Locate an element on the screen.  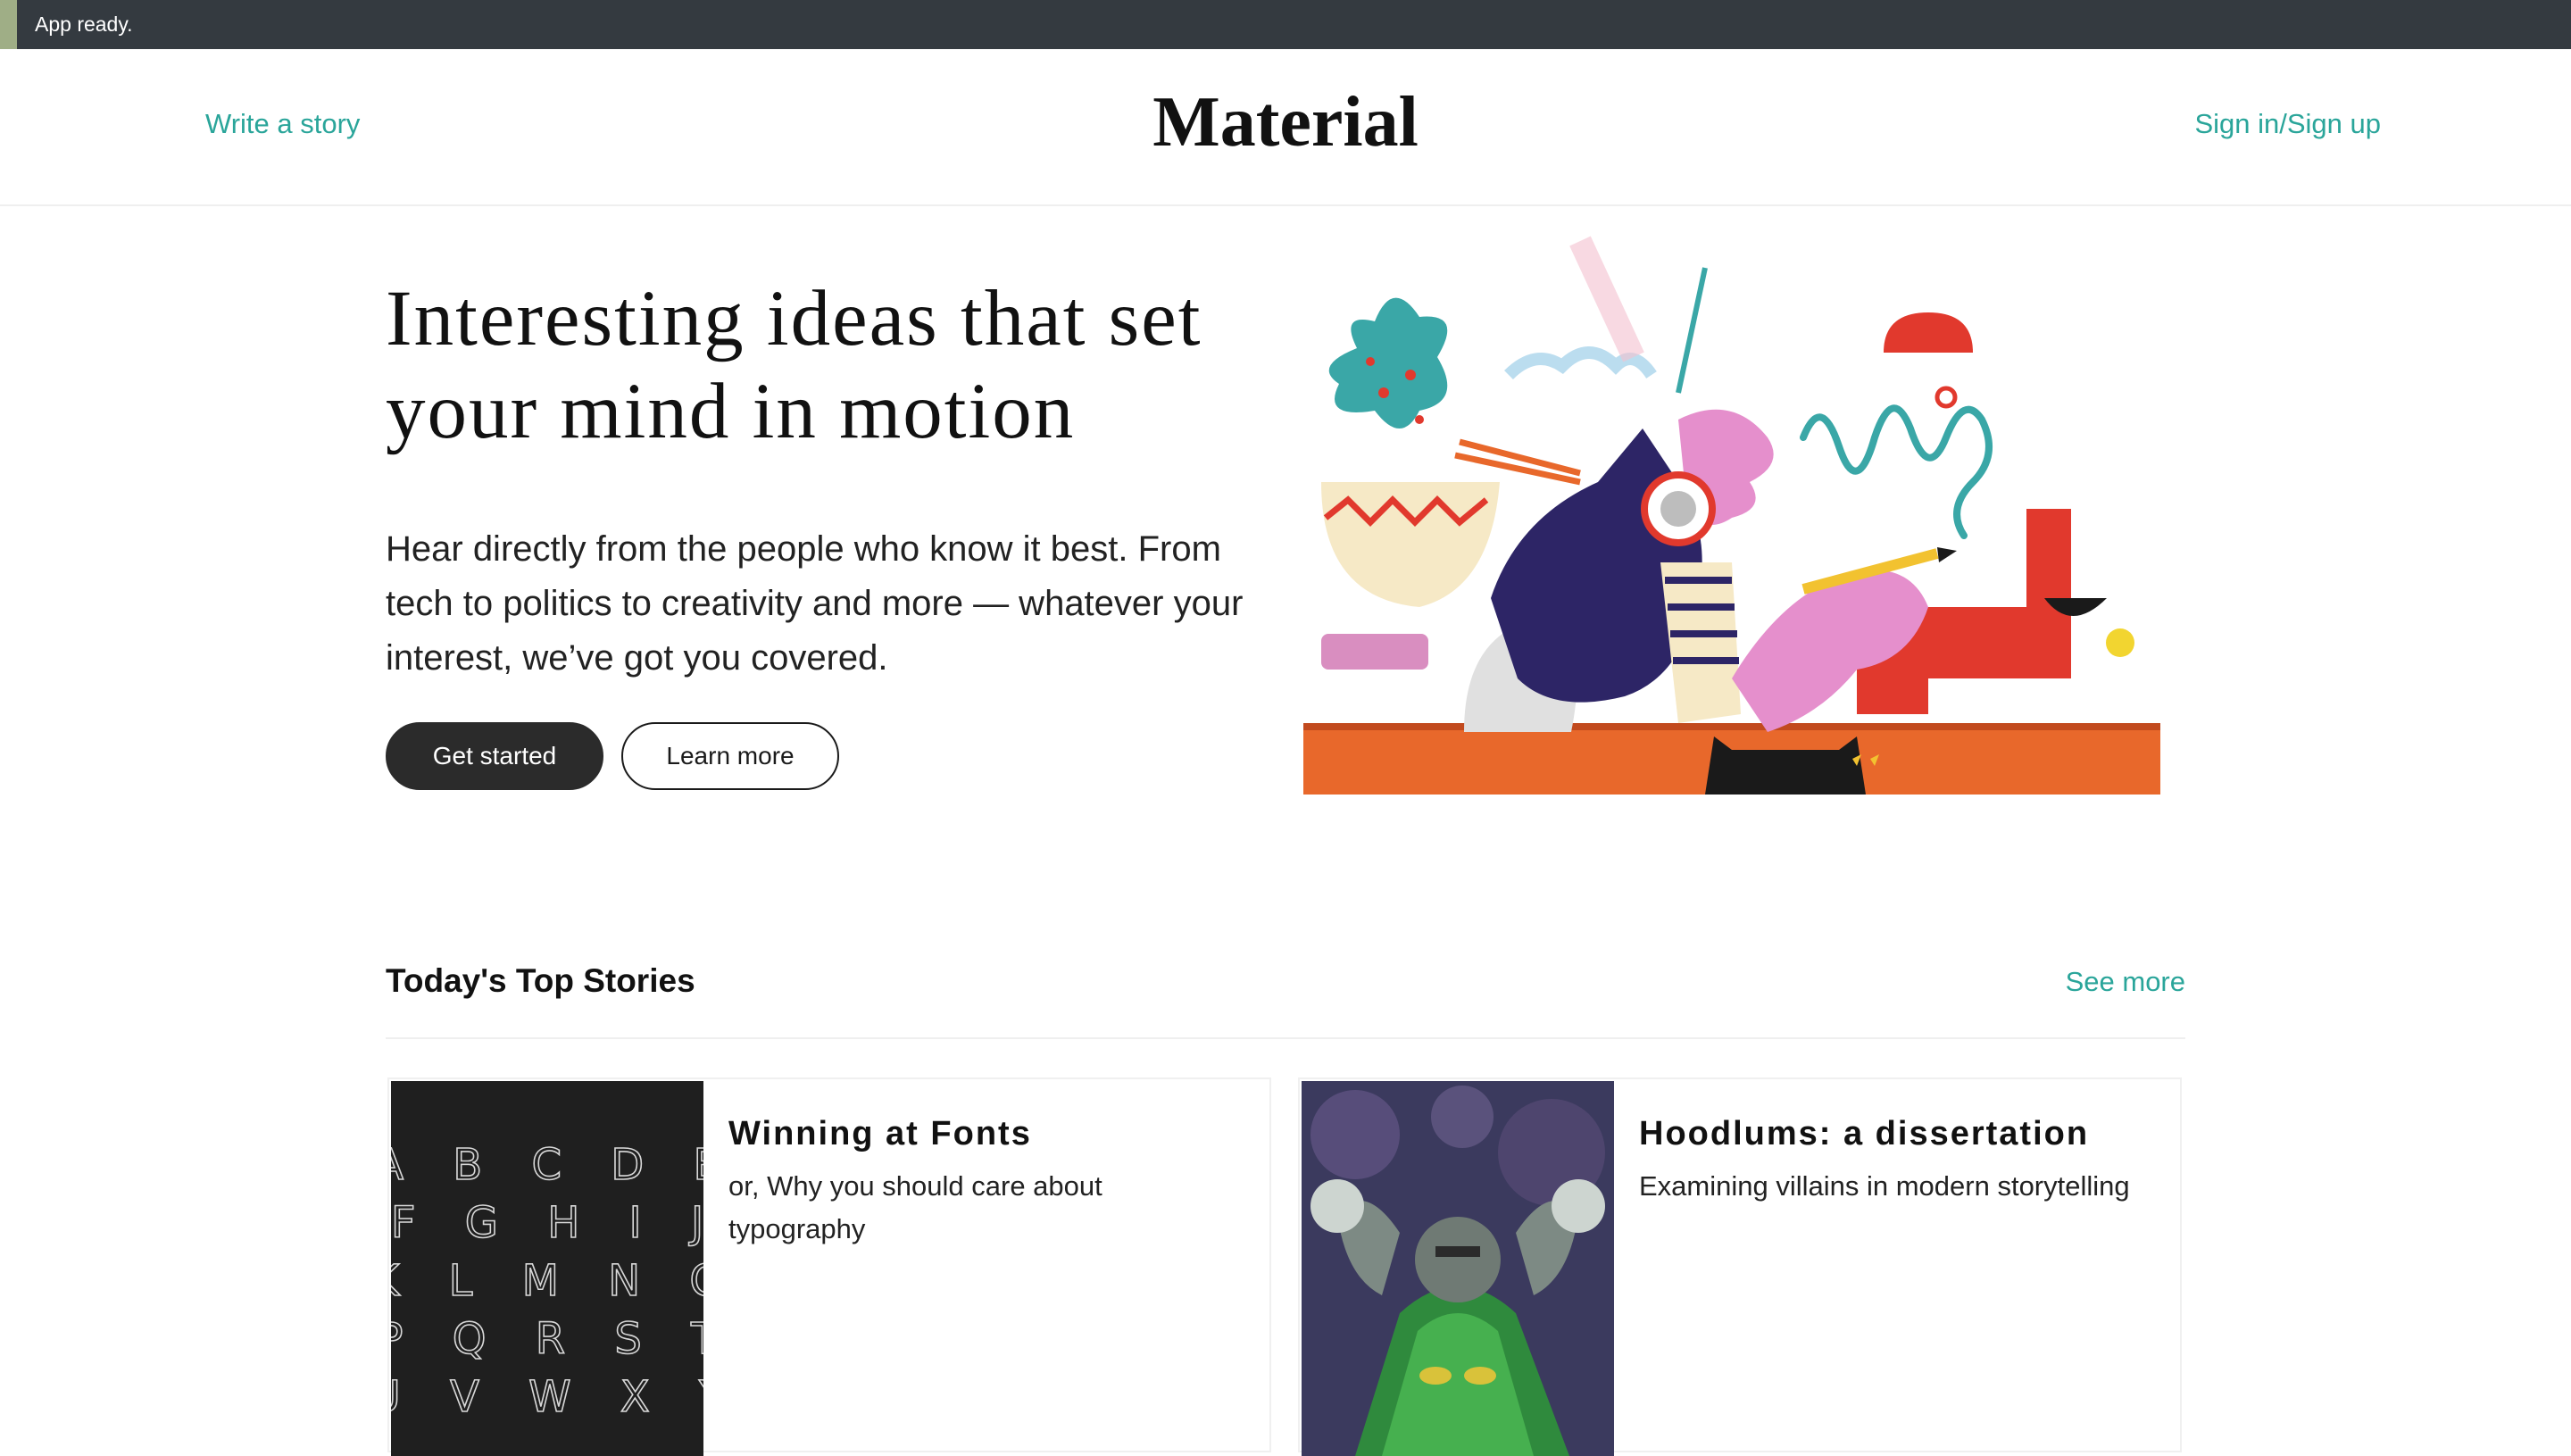
site-header: Write a story Material Sign in/Sign up is located at coordinates (1285, 127).